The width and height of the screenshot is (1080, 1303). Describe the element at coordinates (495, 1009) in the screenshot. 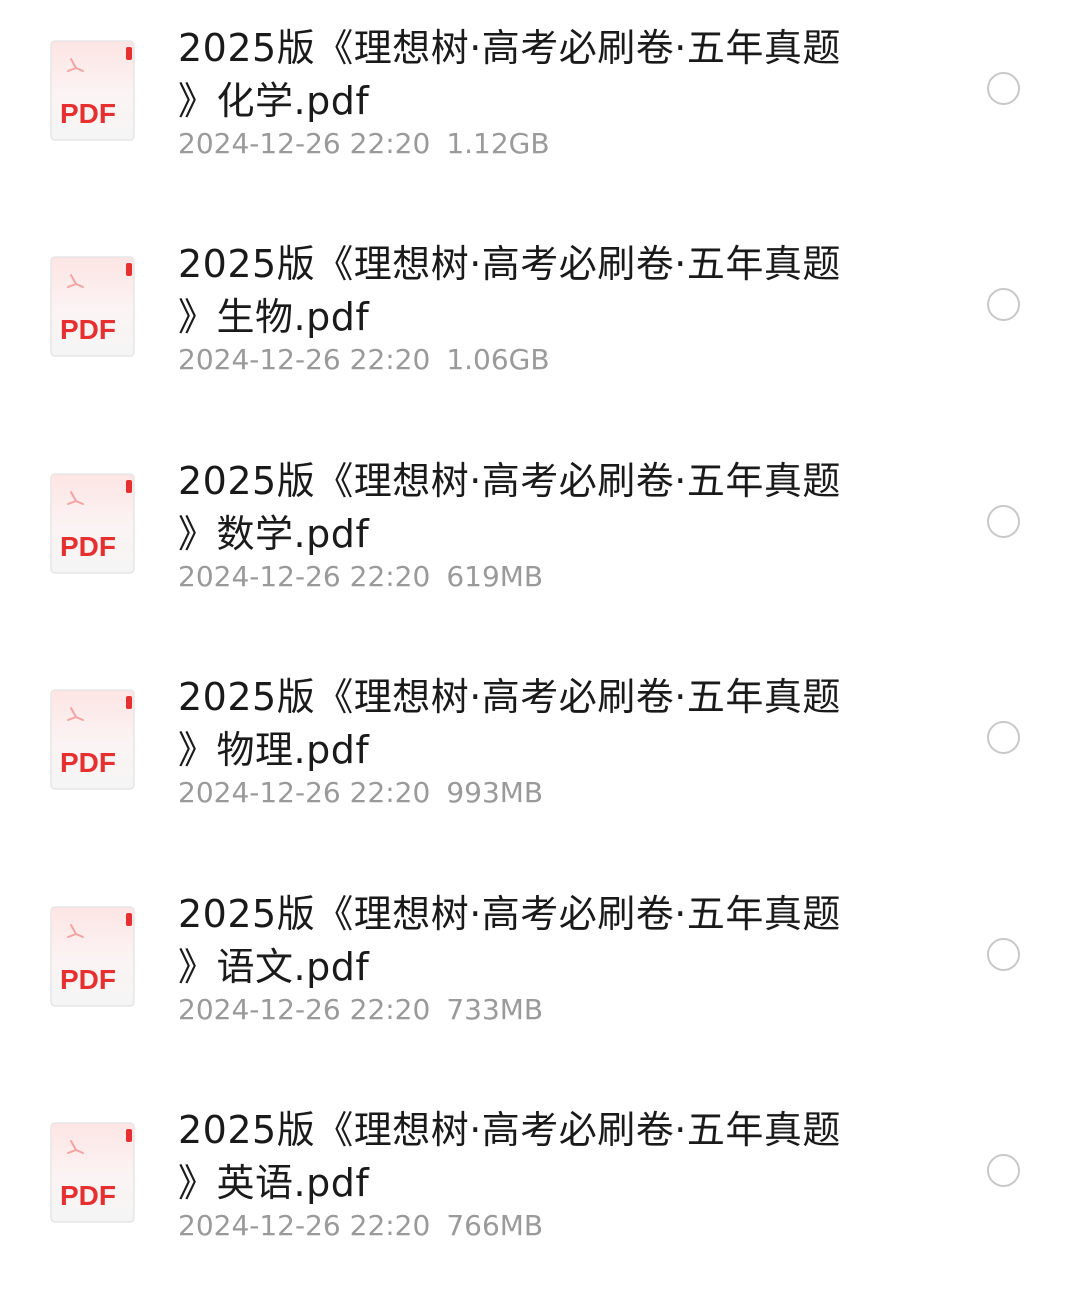

I see `file-size: 733MB` at that location.